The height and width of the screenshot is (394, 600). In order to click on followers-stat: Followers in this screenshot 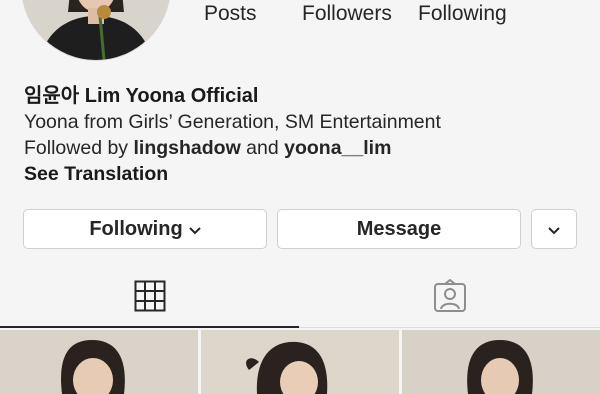, I will do `click(347, 14)`.